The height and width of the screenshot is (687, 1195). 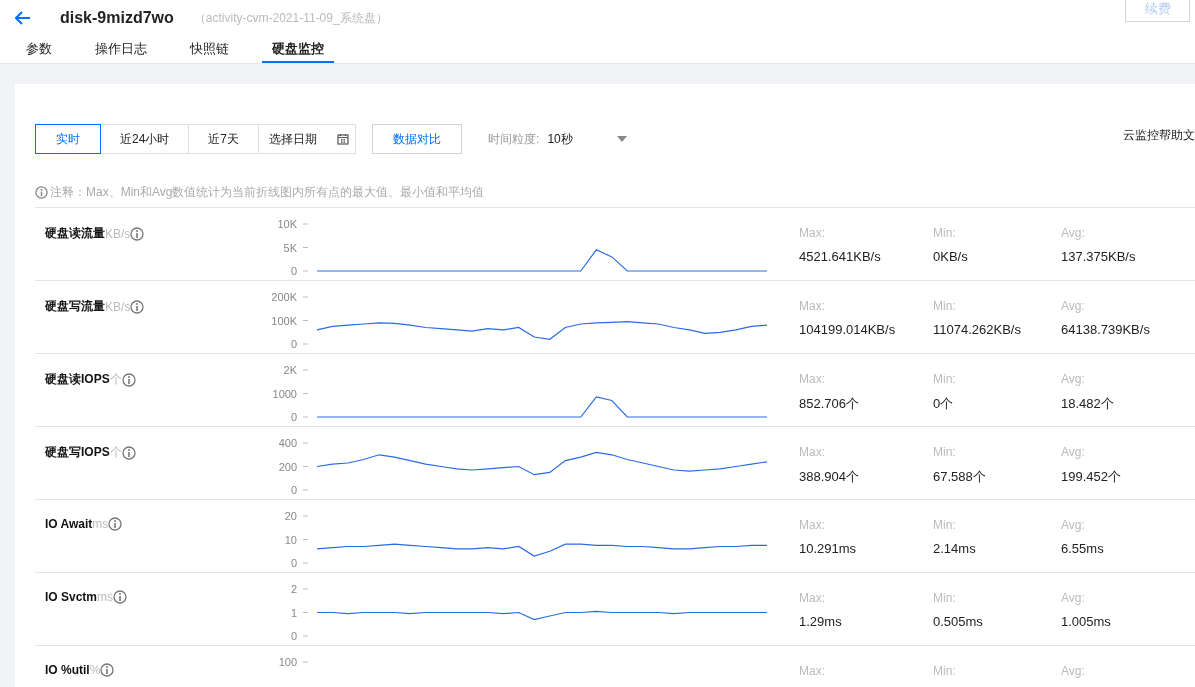 What do you see at coordinates (95, 670) in the screenshot?
I see `metric-unit: %` at bounding box center [95, 670].